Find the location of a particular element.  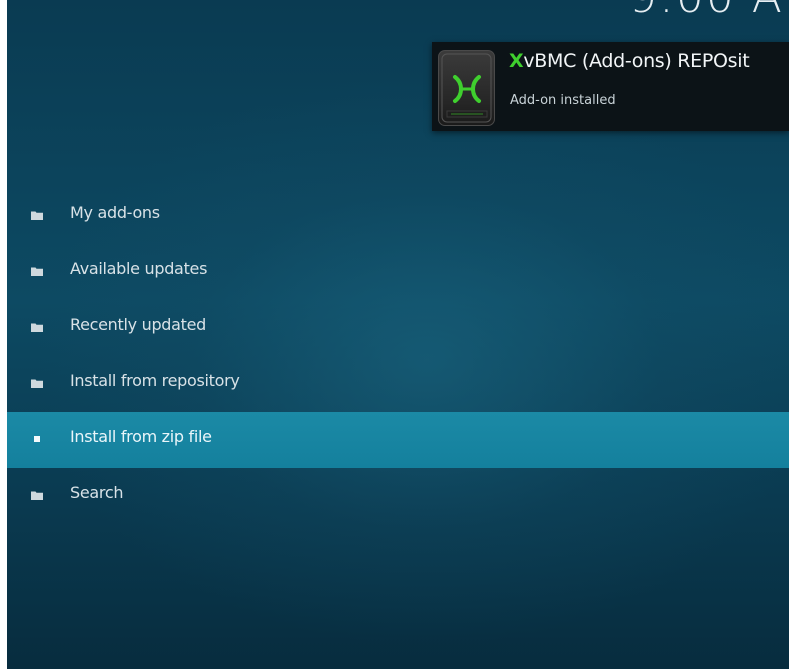

addon-installed-notification: XvBMC (Add-ons) REPOsit Add-on installed is located at coordinates (610, 86).